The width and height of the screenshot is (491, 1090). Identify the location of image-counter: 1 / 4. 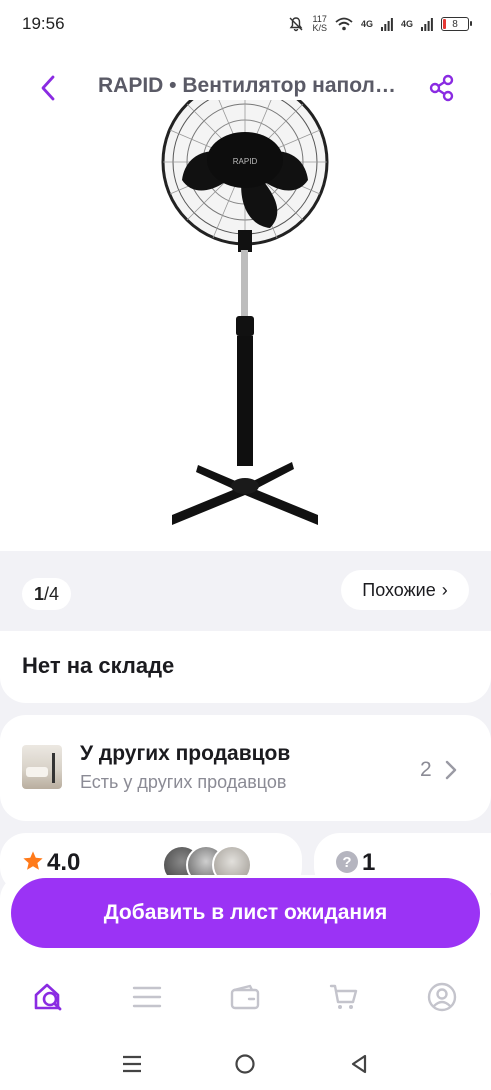
(47, 594).